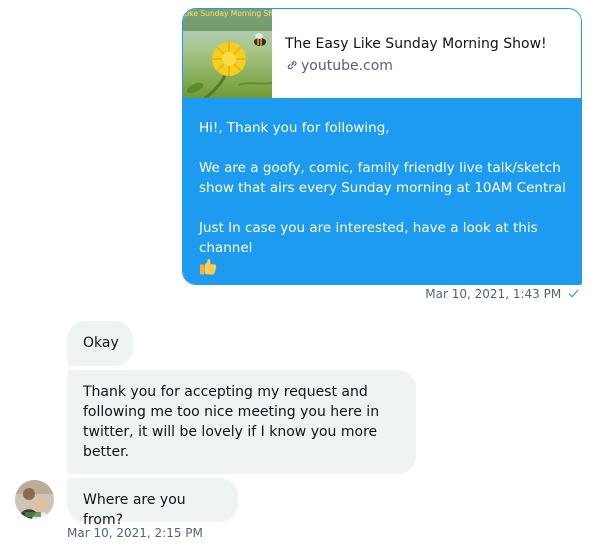  What do you see at coordinates (416, 44) in the screenshot?
I see `link-preview-title: The Easy Like Sunday Morning Show!` at bounding box center [416, 44].